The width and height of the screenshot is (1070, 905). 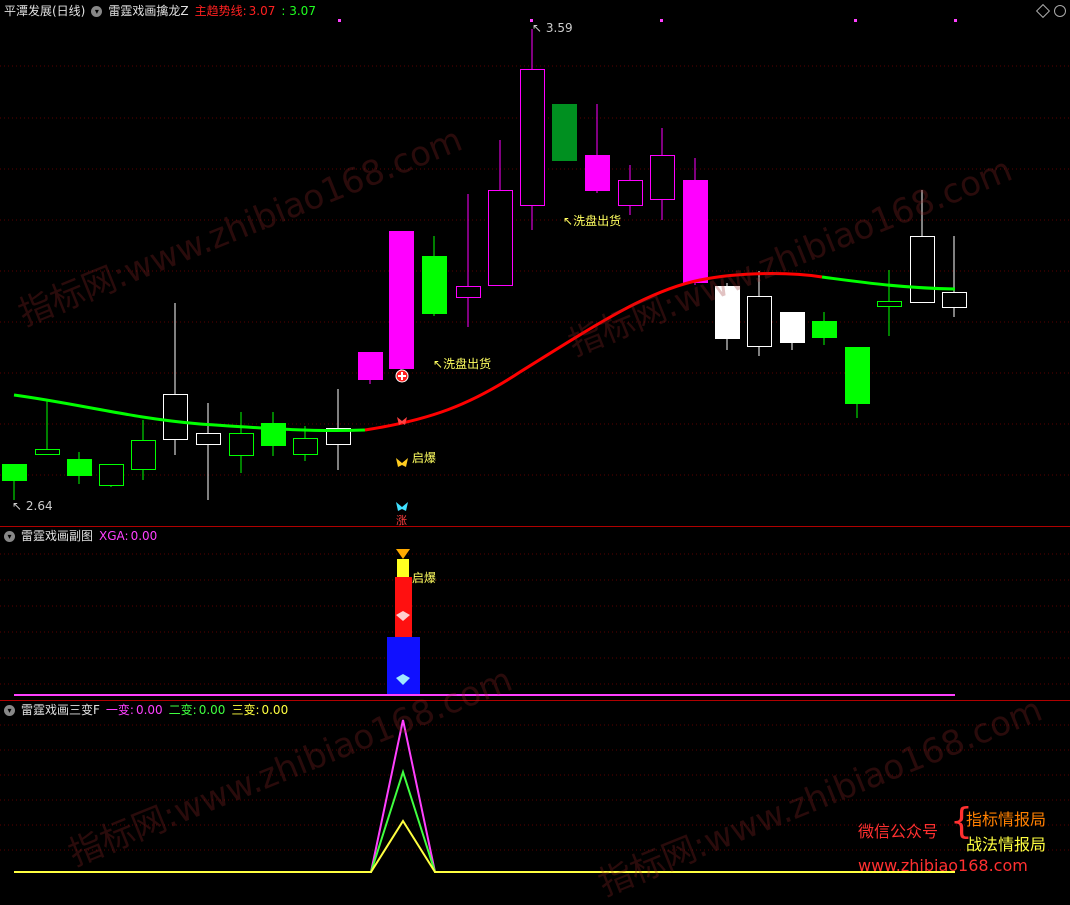 What do you see at coordinates (943, 865) in the screenshot?
I see `brand-url: www.zhibiao168.com` at bounding box center [943, 865].